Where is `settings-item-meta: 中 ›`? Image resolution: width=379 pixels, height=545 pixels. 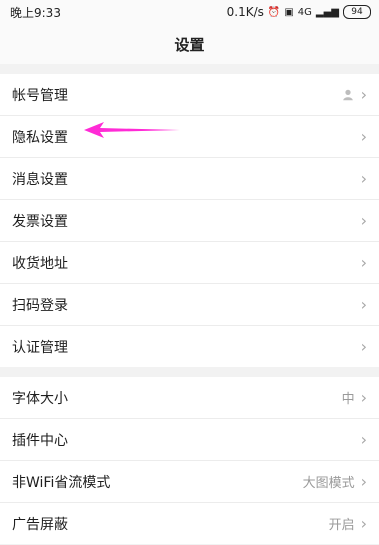 settings-item-meta: 中 › is located at coordinates (354, 397).